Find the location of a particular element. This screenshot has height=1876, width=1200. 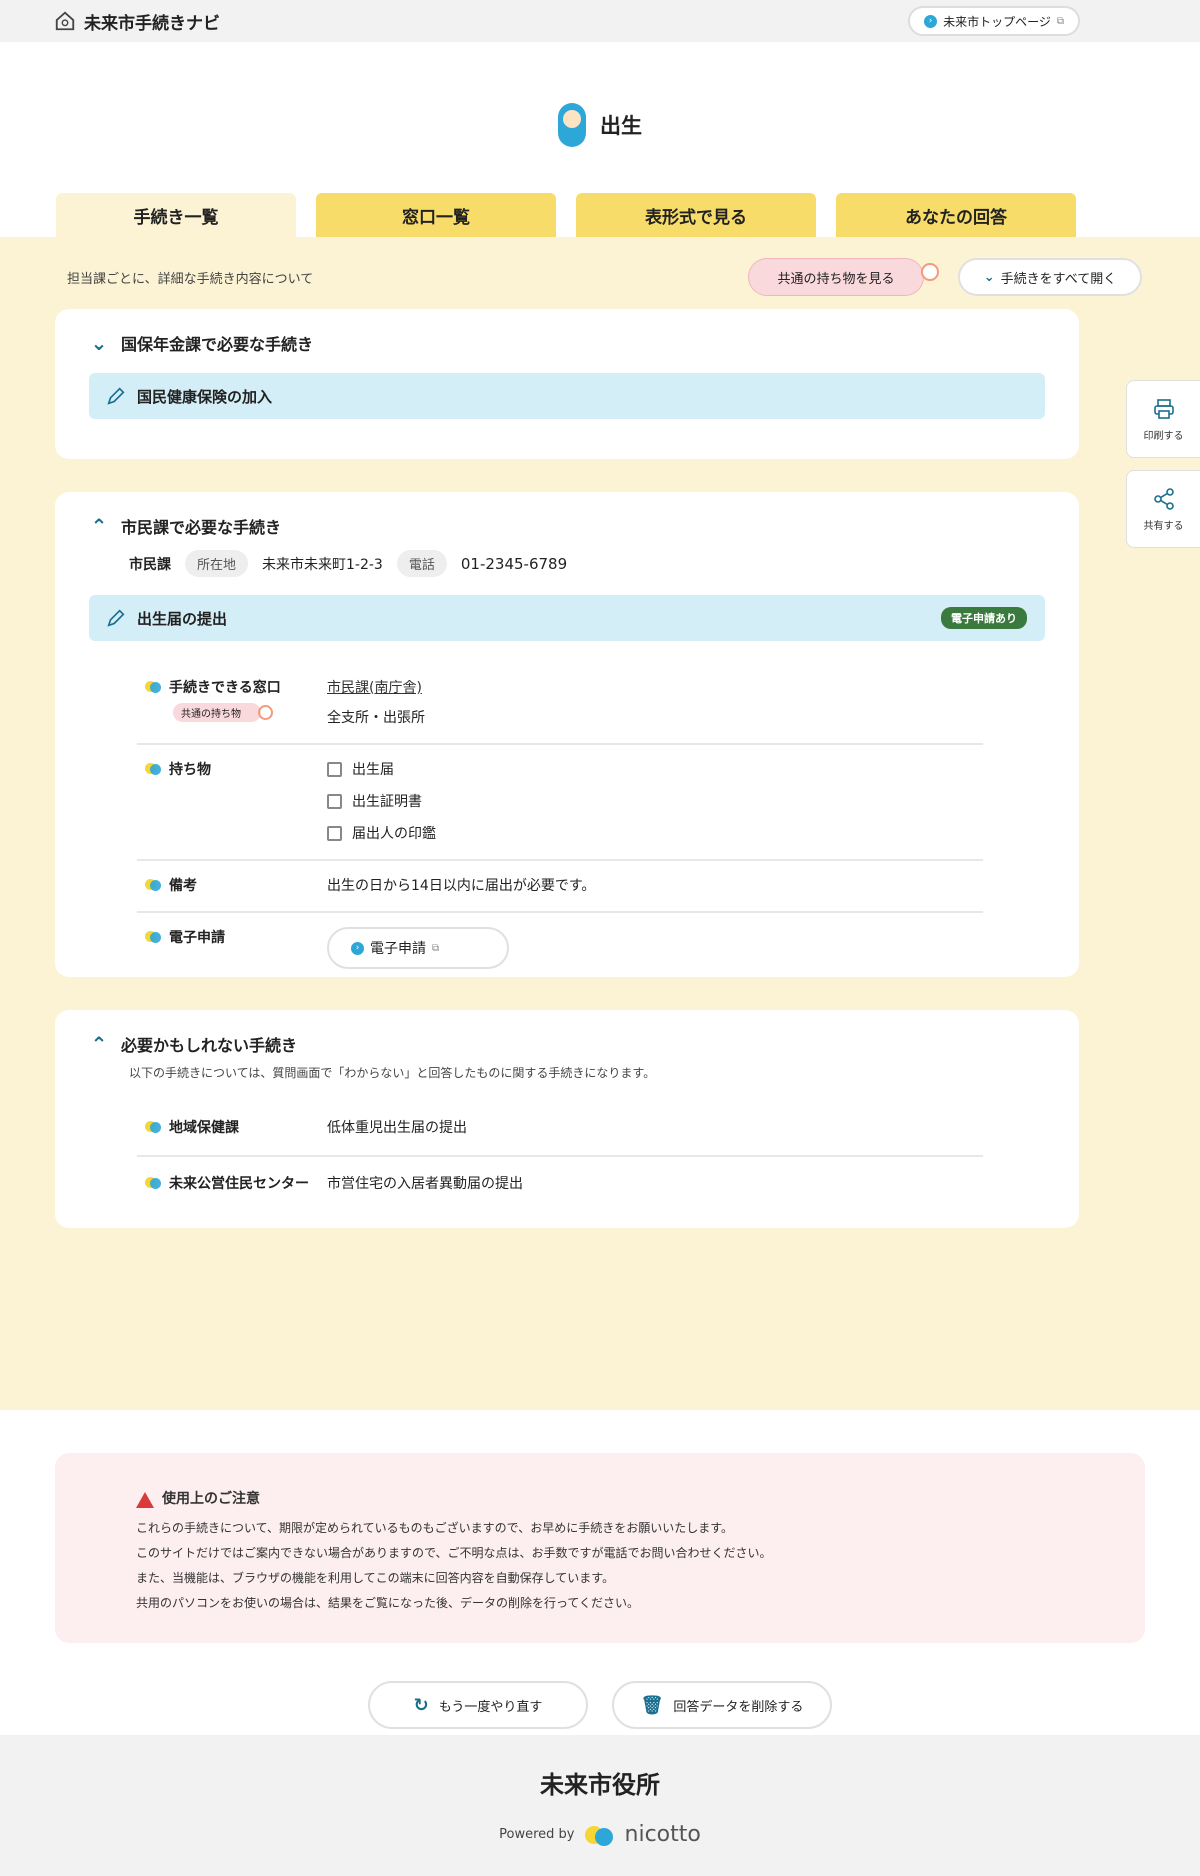

item-checkbox: 出生証明書 is located at coordinates (381, 801).